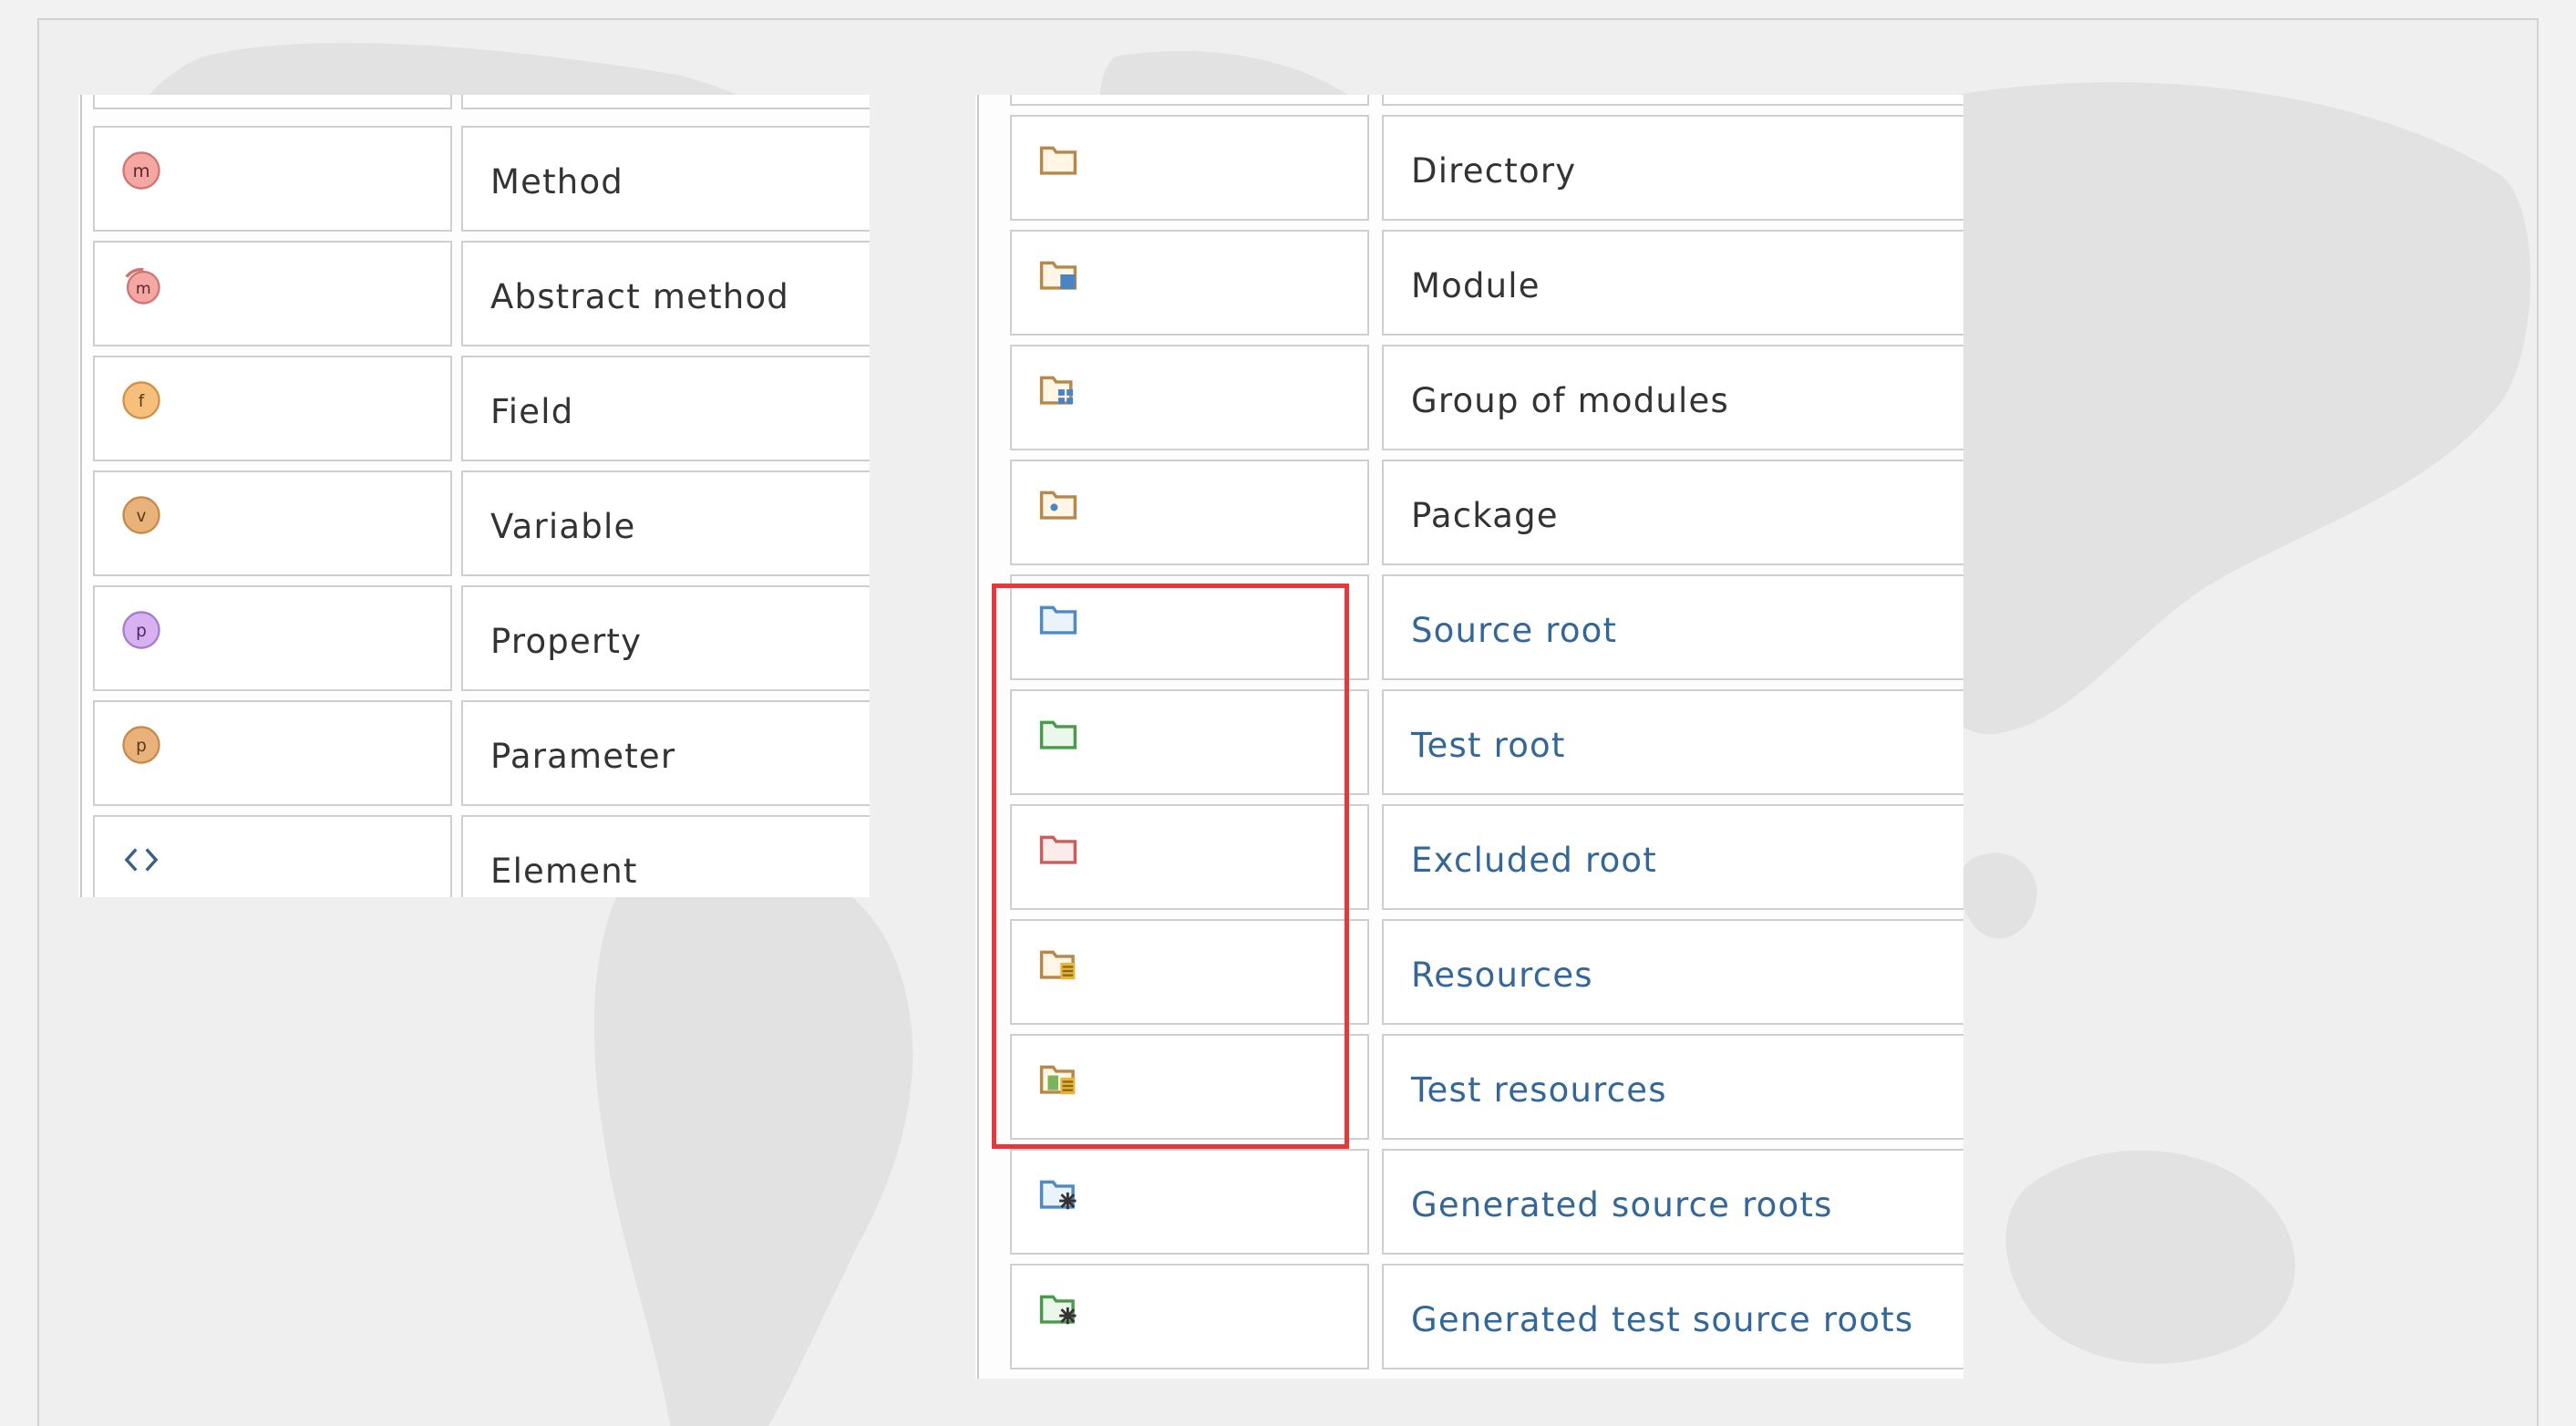 The image size is (2576, 1426). What do you see at coordinates (1475, 285) in the screenshot?
I see `row-label: Module` at bounding box center [1475, 285].